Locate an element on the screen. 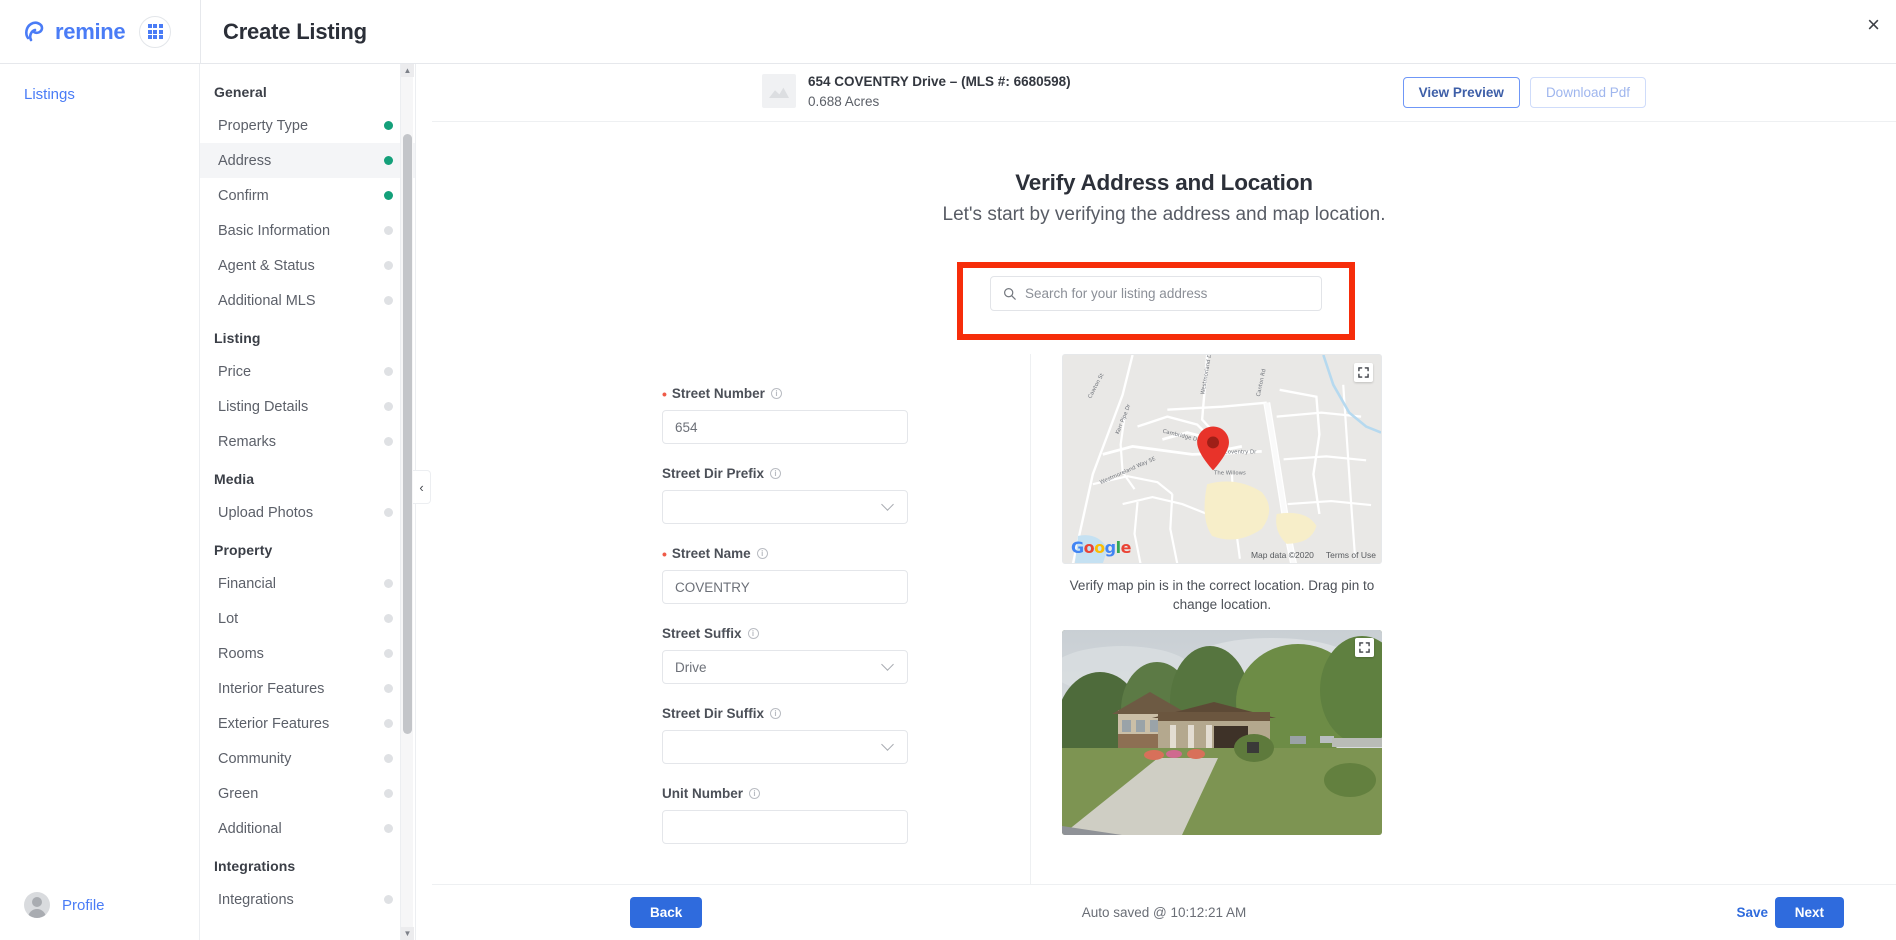 The width and height of the screenshot is (1896, 940). field-value: 654 is located at coordinates (686, 427).